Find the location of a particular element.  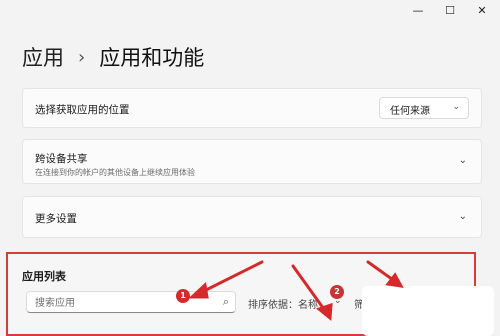

search-box: ⌕ is located at coordinates (131, 302).